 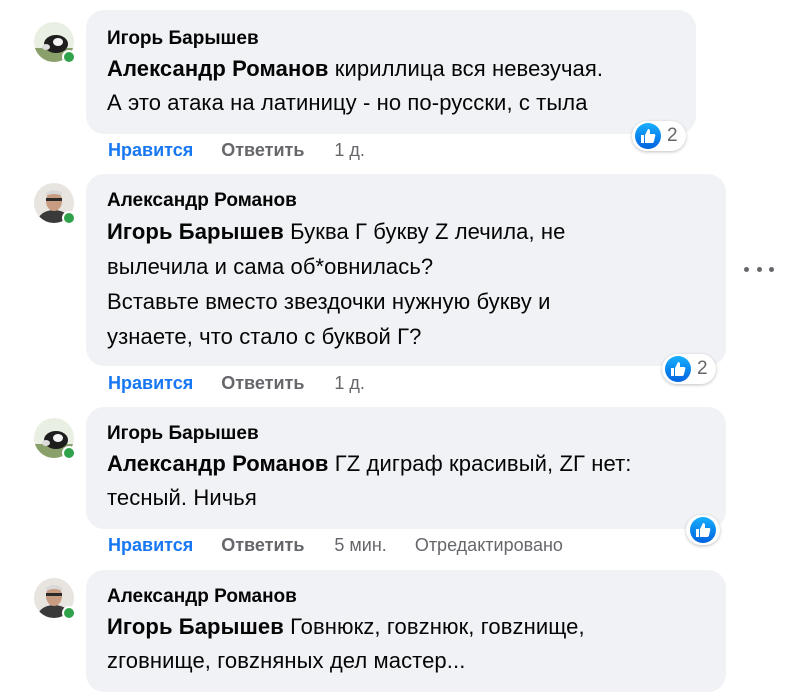 What do you see at coordinates (270, 266) in the screenshot?
I see `comment-line: вылечила и сама об*овнилась?` at bounding box center [270, 266].